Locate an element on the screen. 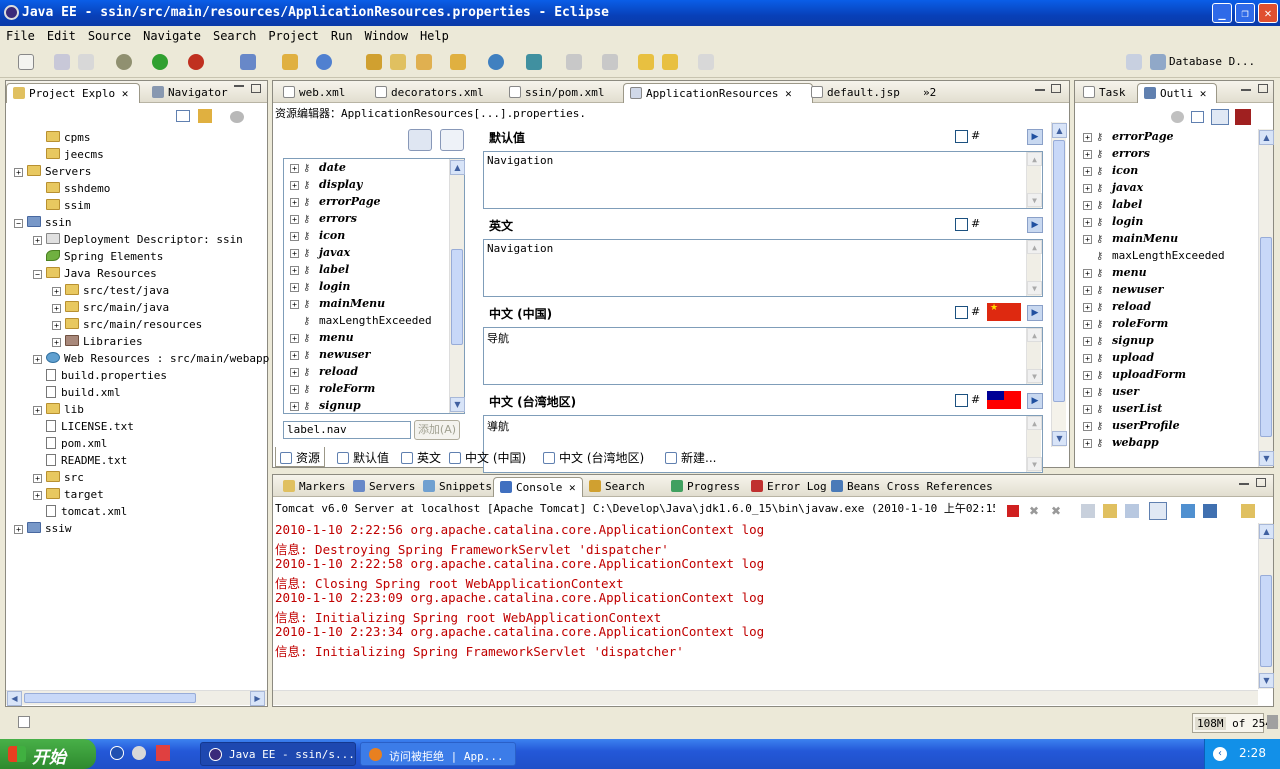 The image size is (1280, 769). menu-navigate: Navigate is located at coordinates (172, 34).